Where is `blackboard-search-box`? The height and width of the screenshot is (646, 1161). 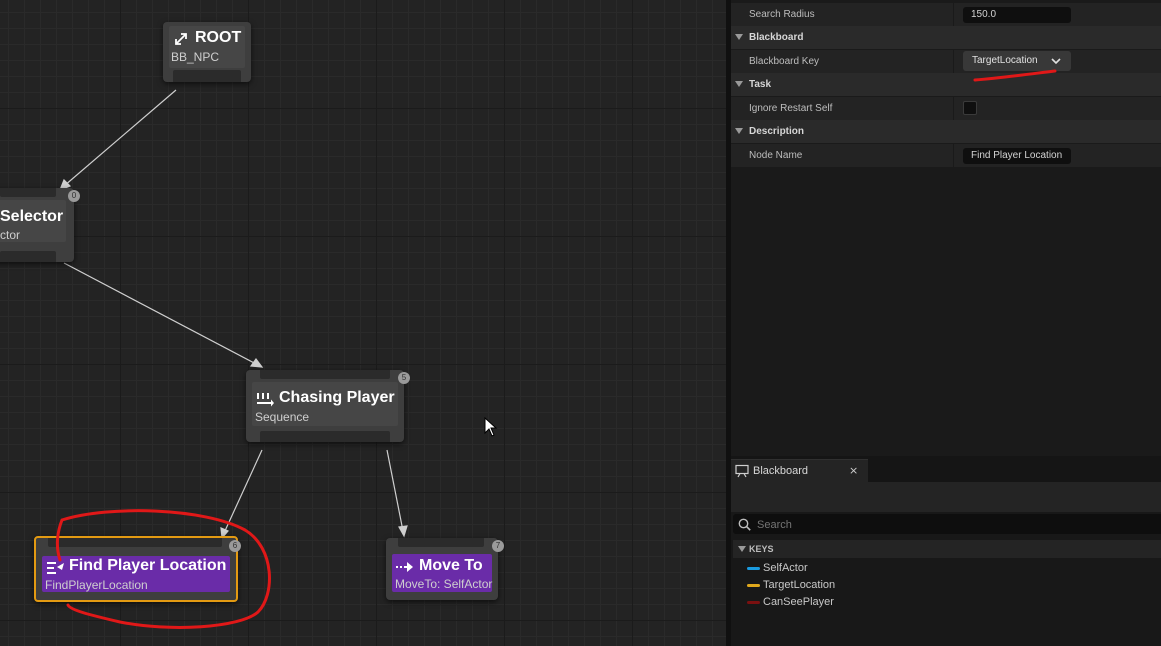 blackboard-search-box is located at coordinates (947, 525).